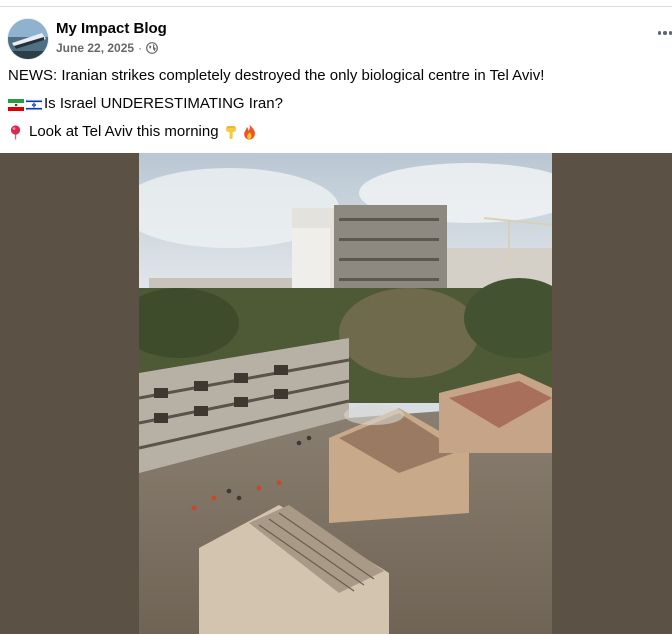 The image size is (672, 634). I want to click on page-avatar, so click(28, 39).